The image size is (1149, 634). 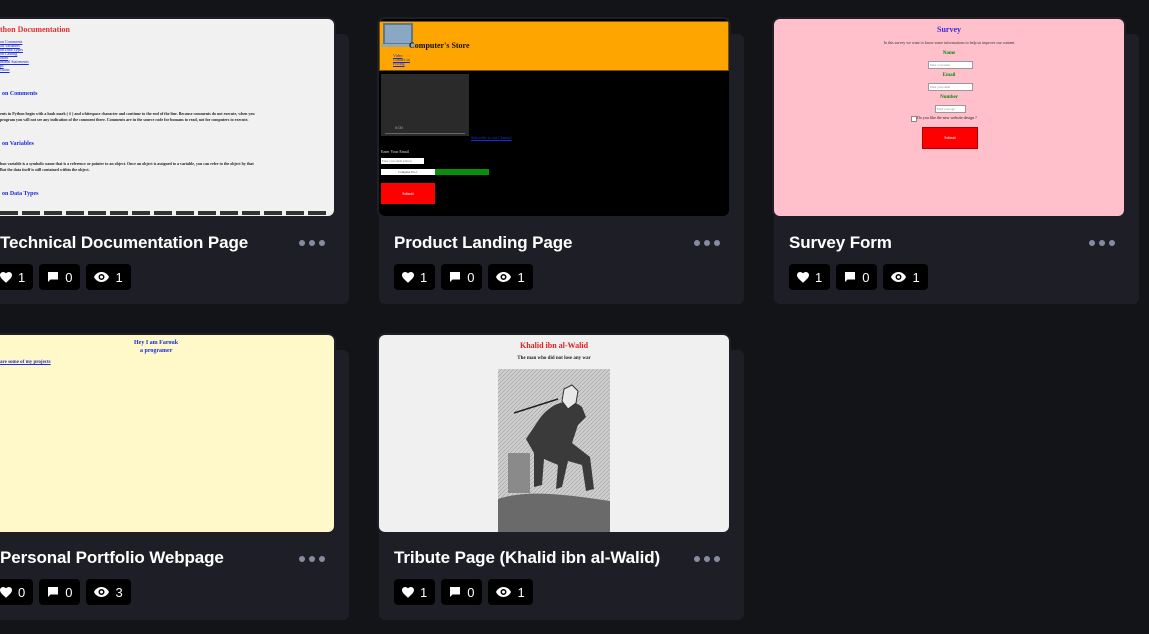 What do you see at coordinates (25, 362) in the screenshot?
I see `preview-projects-link: are some of my projects` at bounding box center [25, 362].